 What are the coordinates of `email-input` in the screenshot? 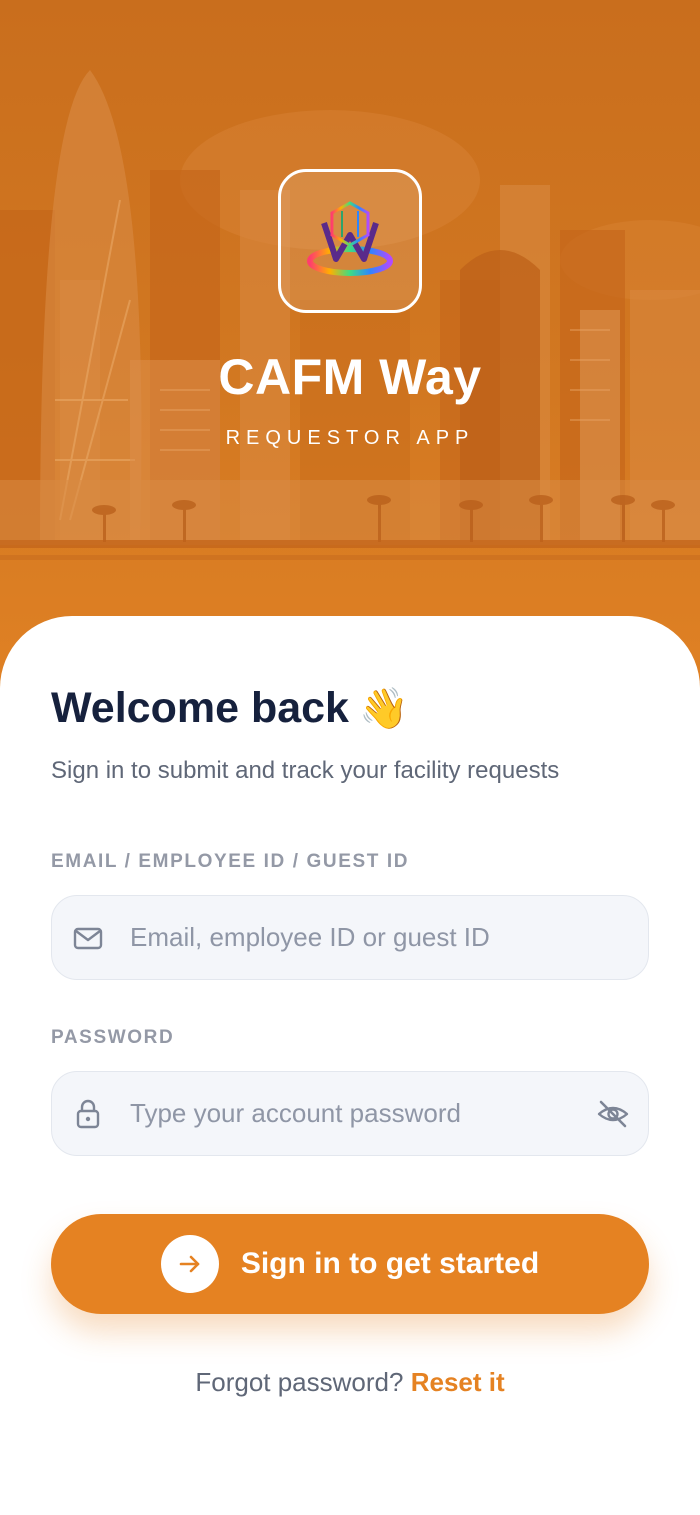 It's located at (360, 937).